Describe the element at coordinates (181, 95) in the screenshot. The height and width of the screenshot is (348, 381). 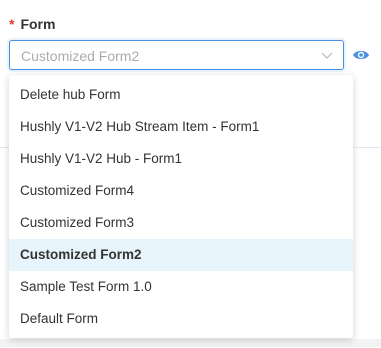
I see `dropdown-option: Delete hub Form` at that location.